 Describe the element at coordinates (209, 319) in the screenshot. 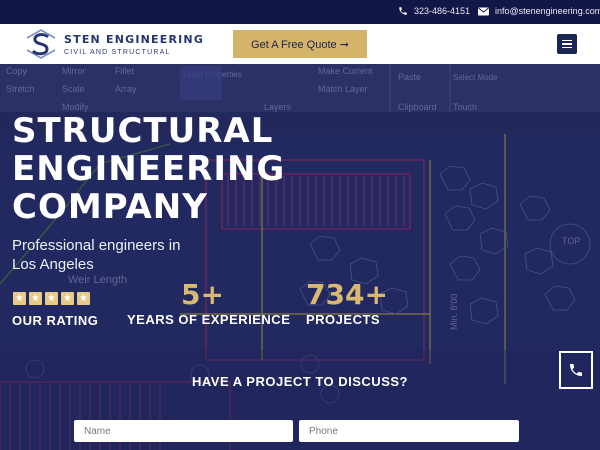

I see `years-label: YEARS OF EXPERIENCE` at that location.